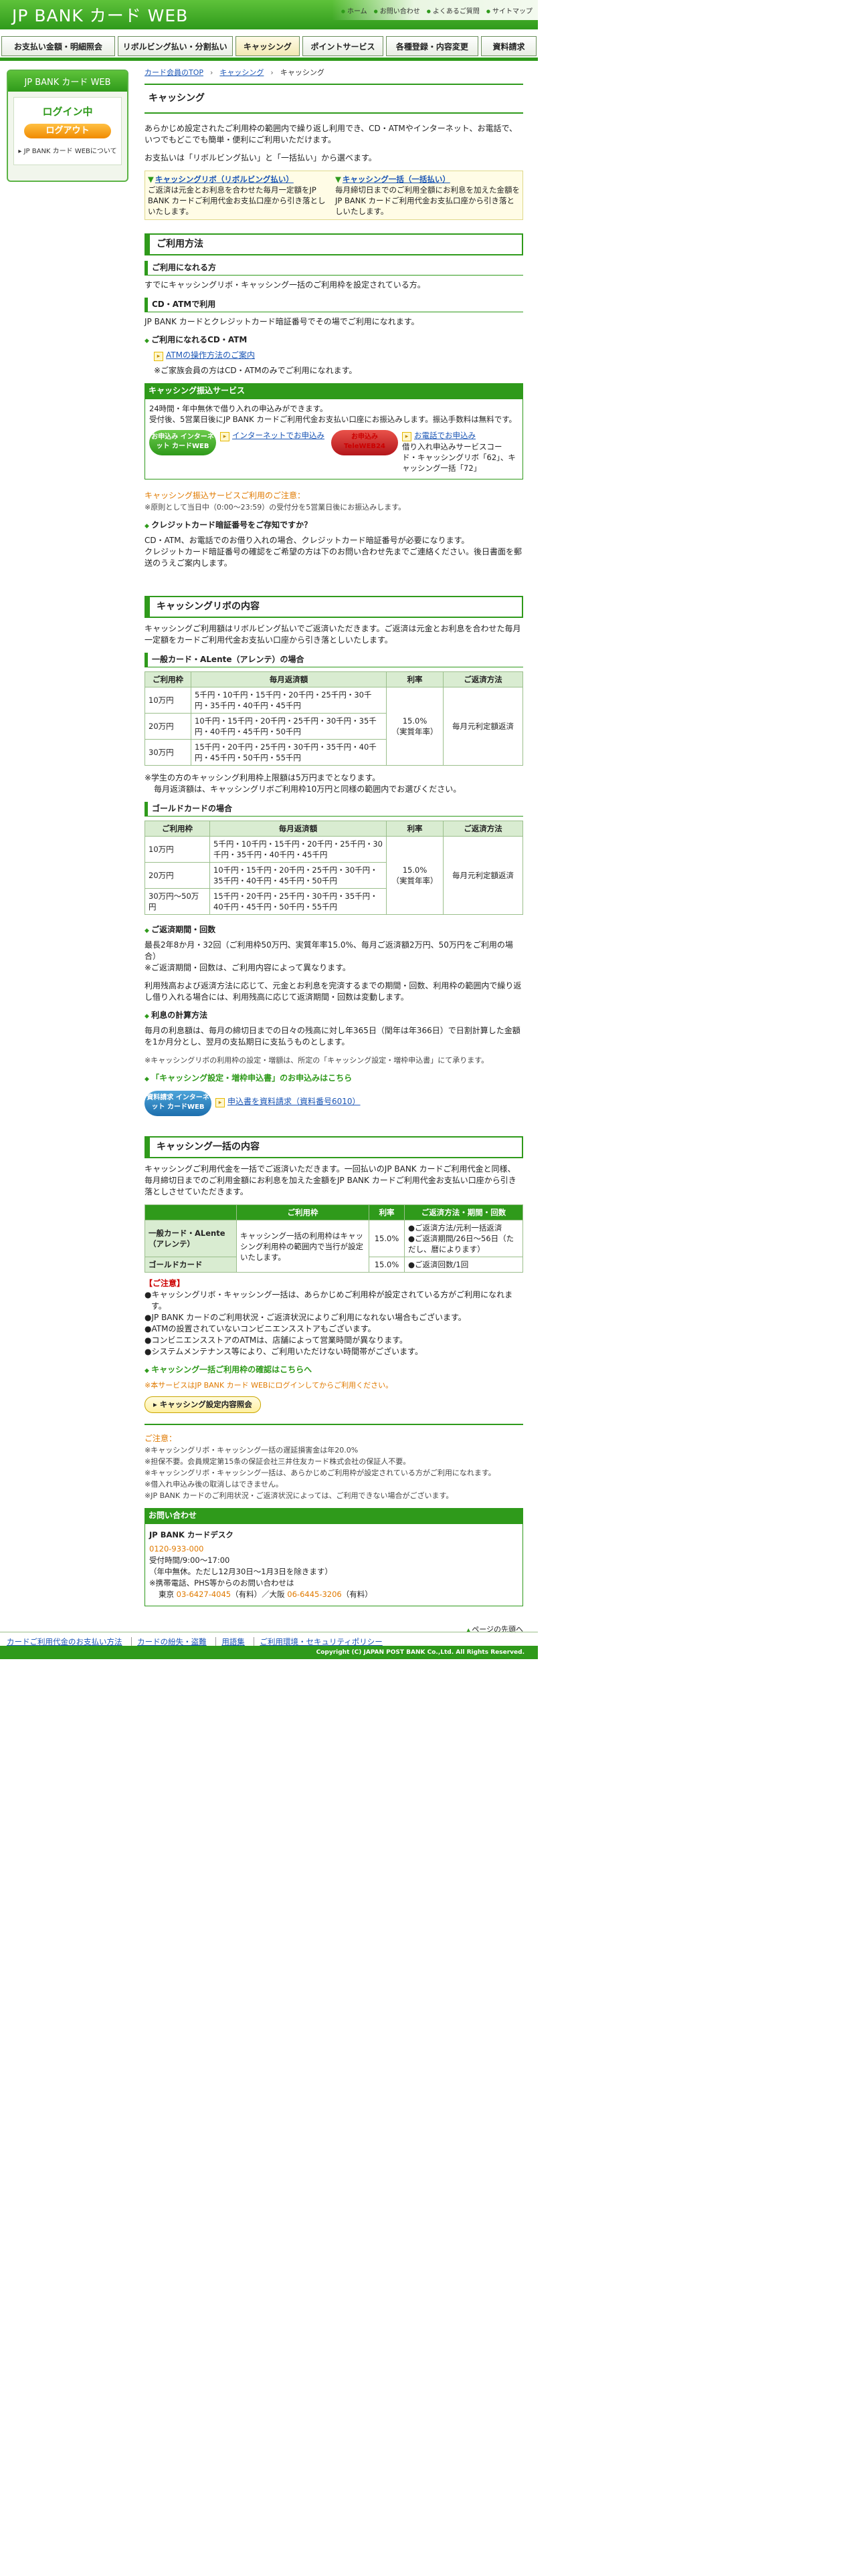 This screenshot has height=2576, width=859. Describe the element at coordinates (509, 46) in the screenshot. I see `gnav-documents: 資料請求` at that location.